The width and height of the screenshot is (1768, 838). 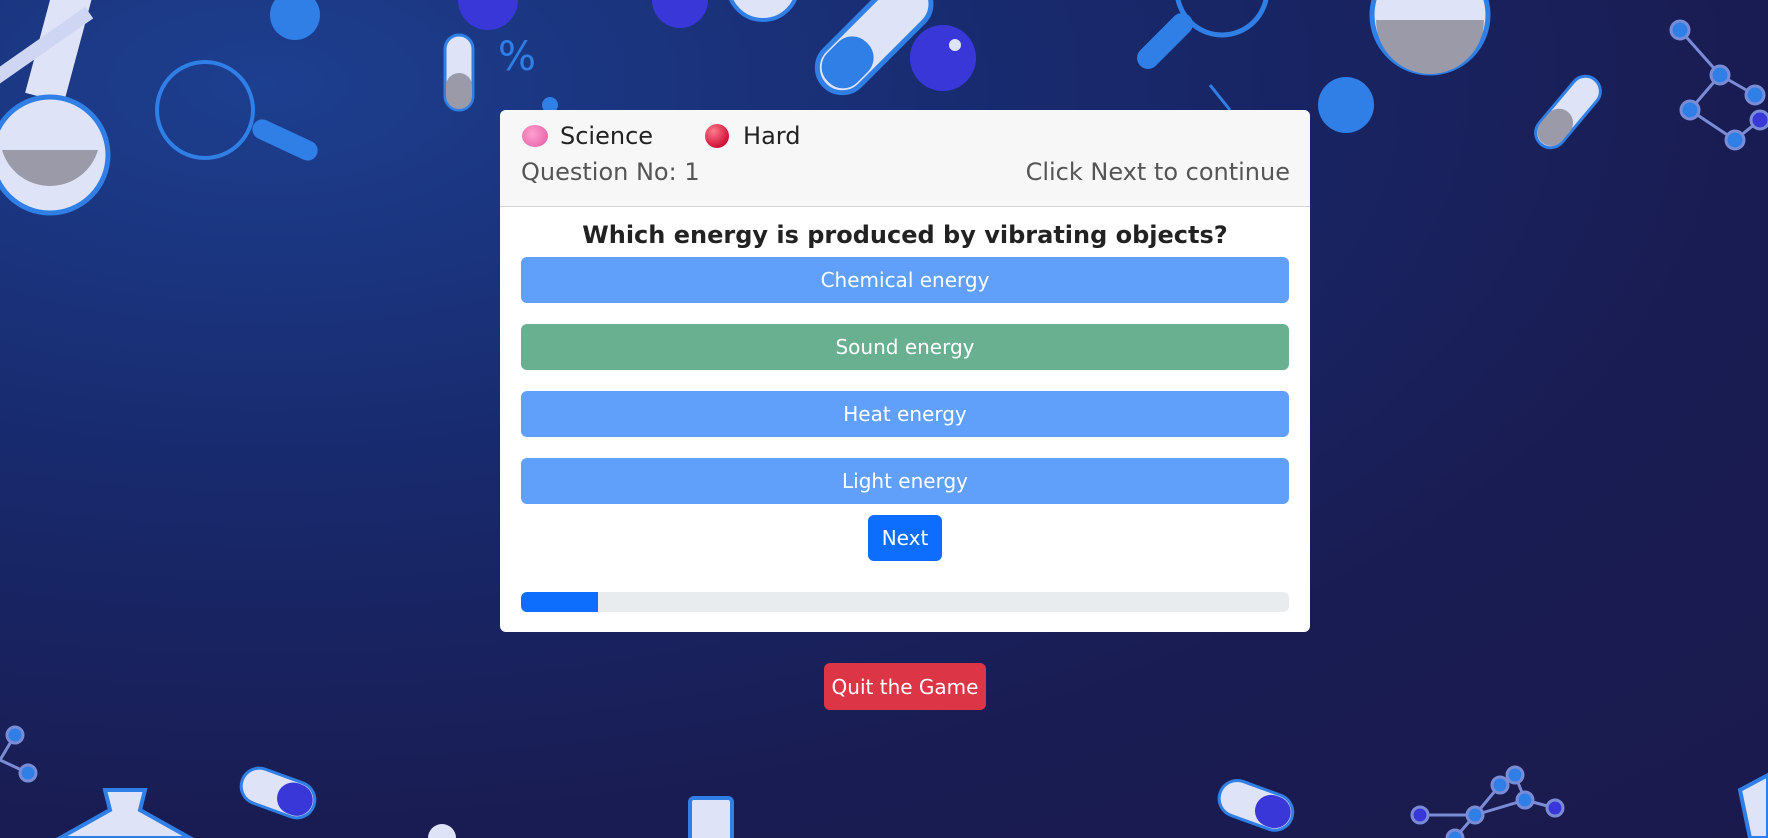 I want to click on quit-button: Quit the Game, so click(x=905, y=686).